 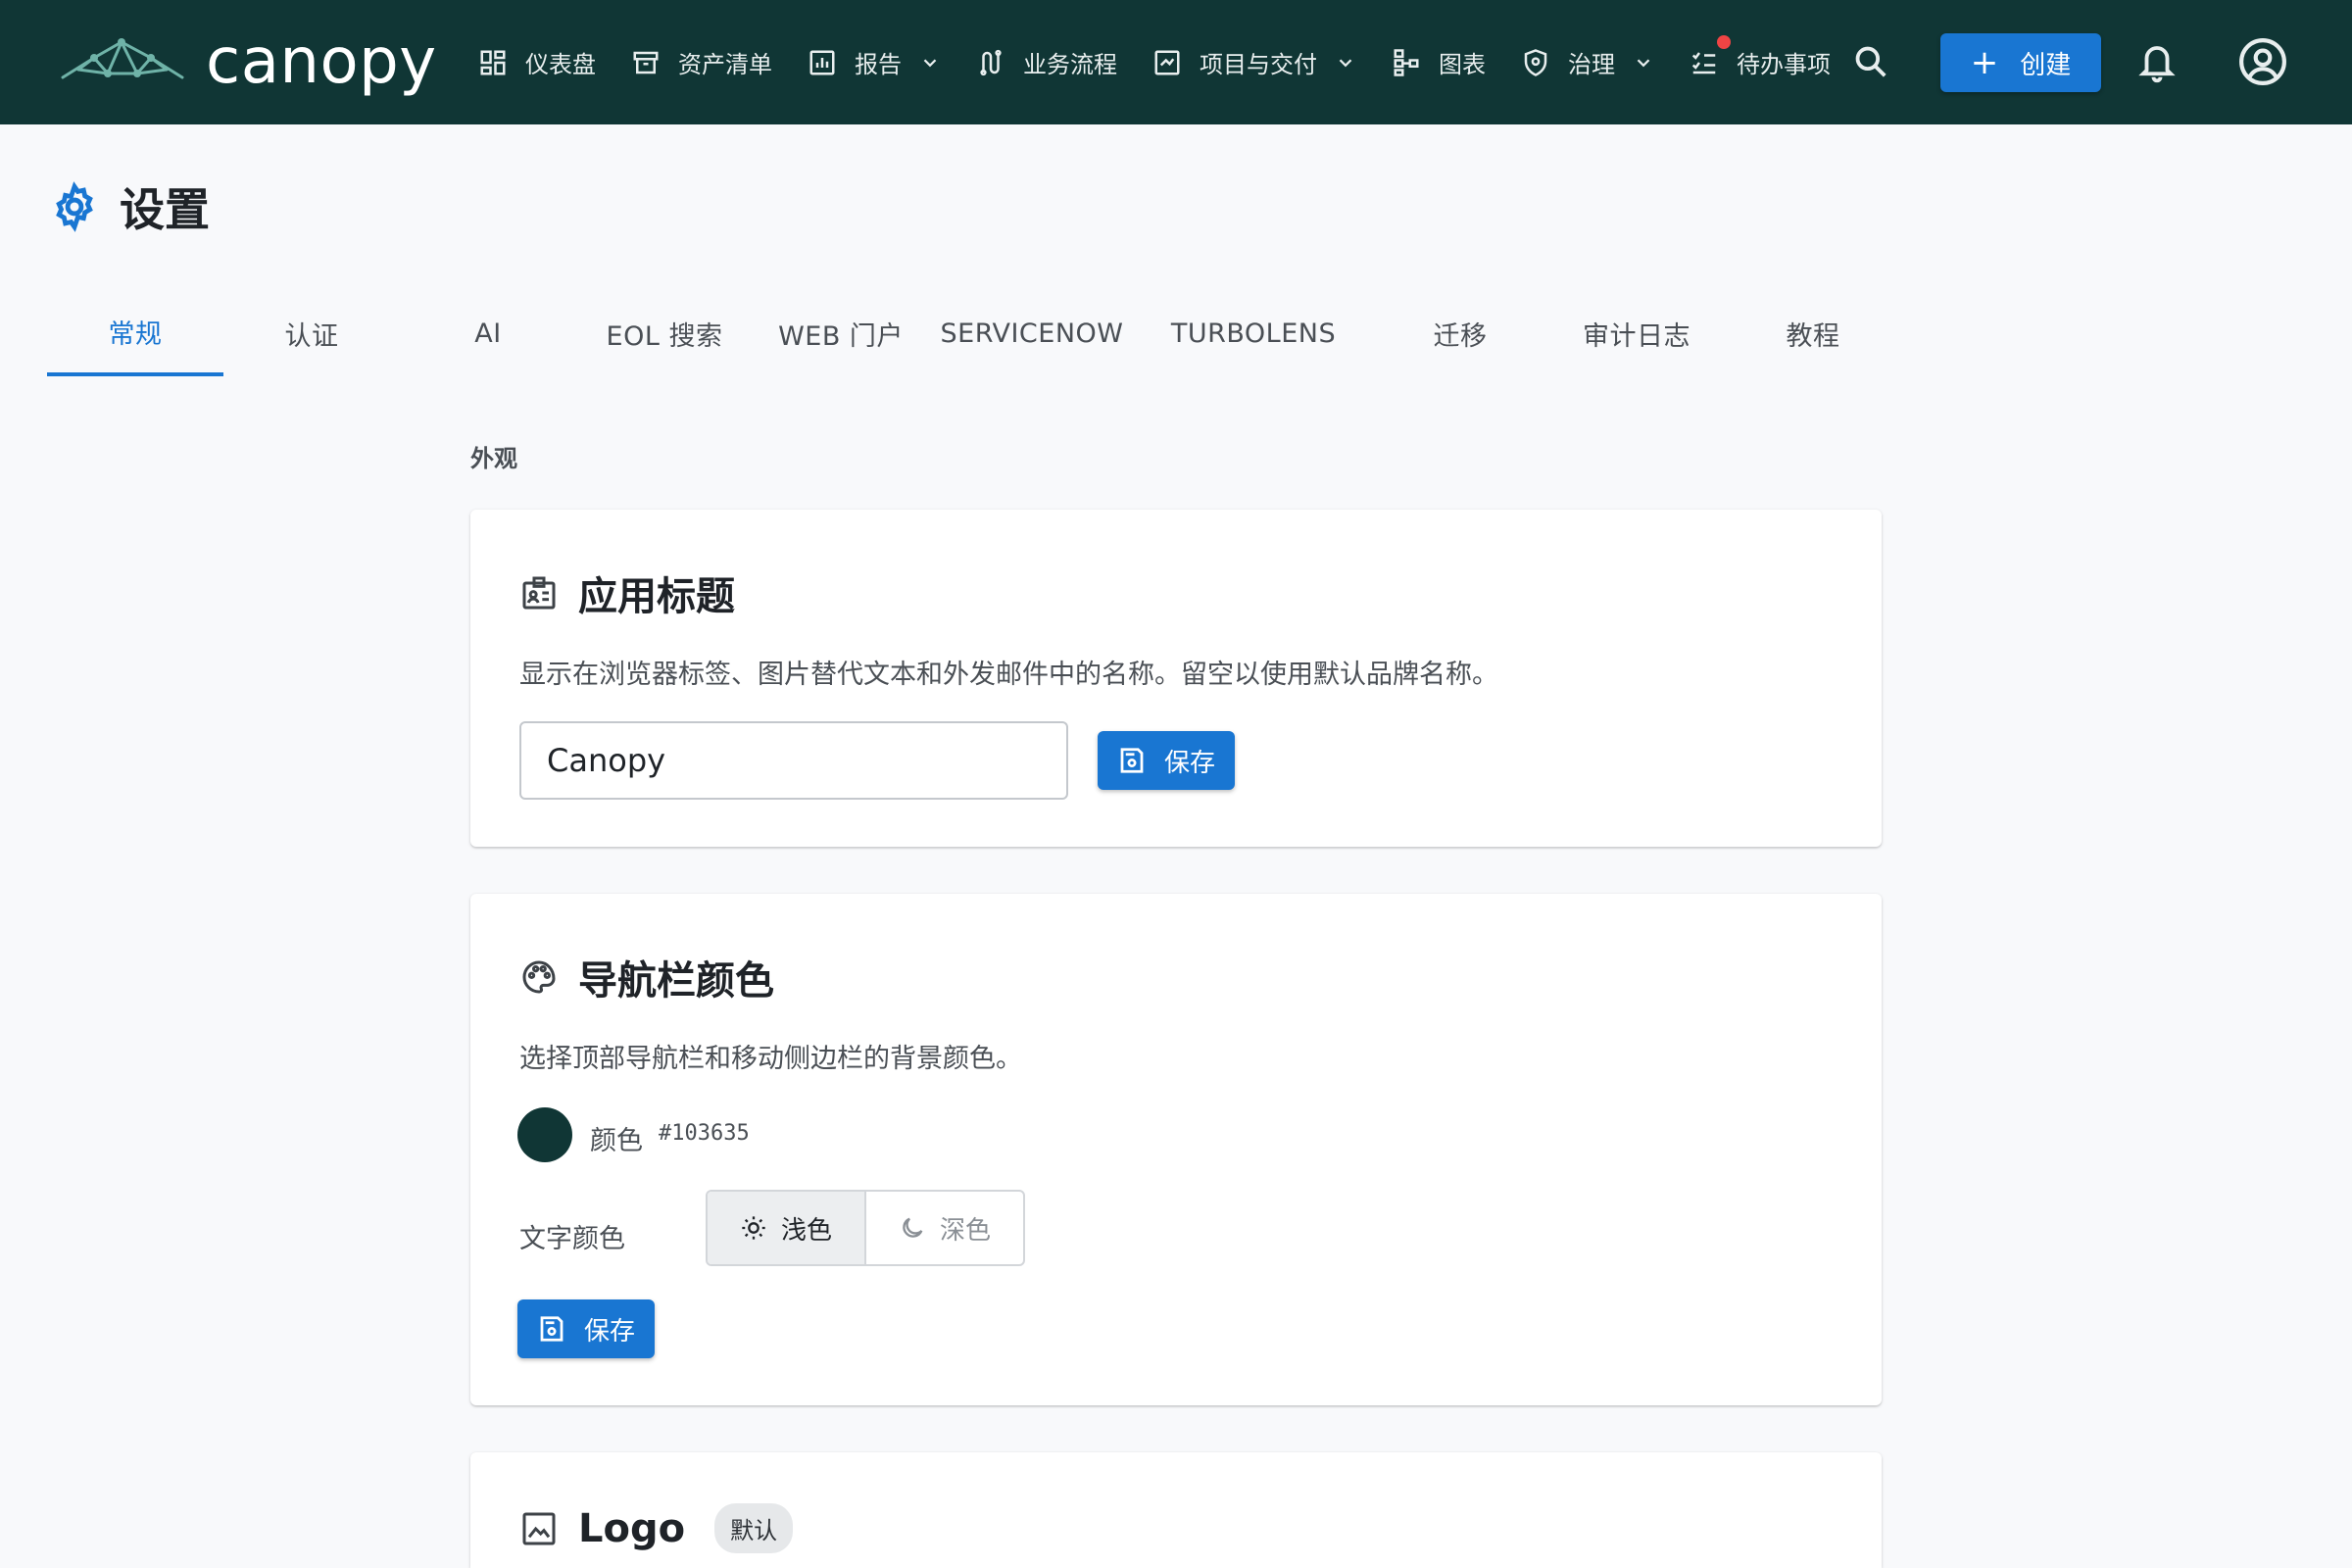 What do you see at coordinates (2262, 61) in the screenshot?
I see `account-circle-icon` at bounding box center [2262, 61].